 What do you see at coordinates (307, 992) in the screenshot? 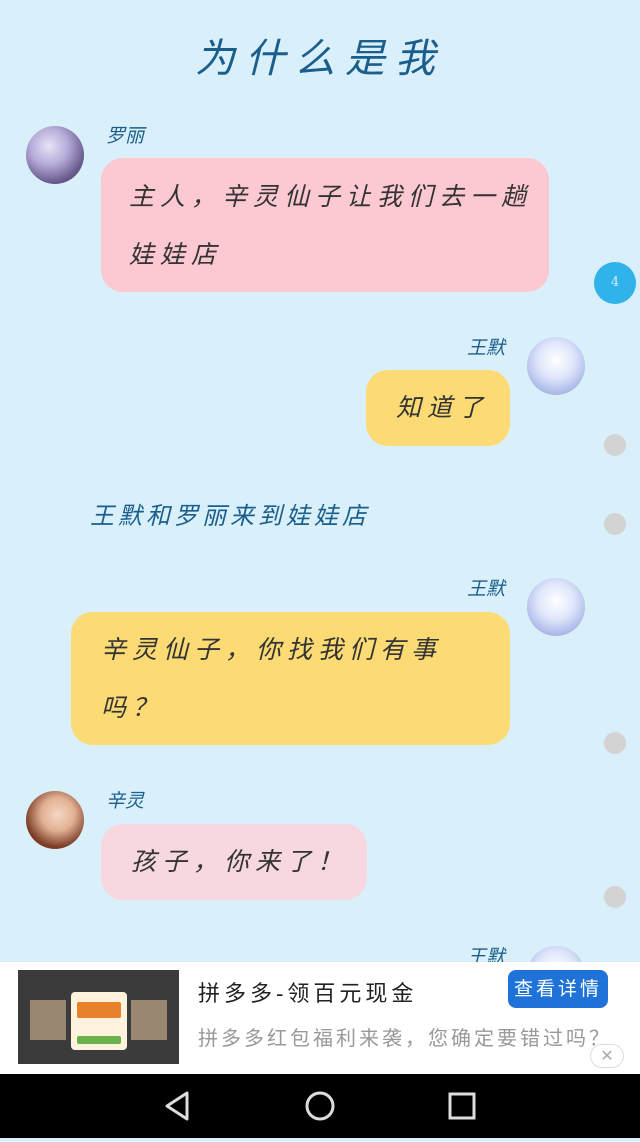
I see `ad-title: 拼多多-领百元现金` at bounding box center [307, 992].